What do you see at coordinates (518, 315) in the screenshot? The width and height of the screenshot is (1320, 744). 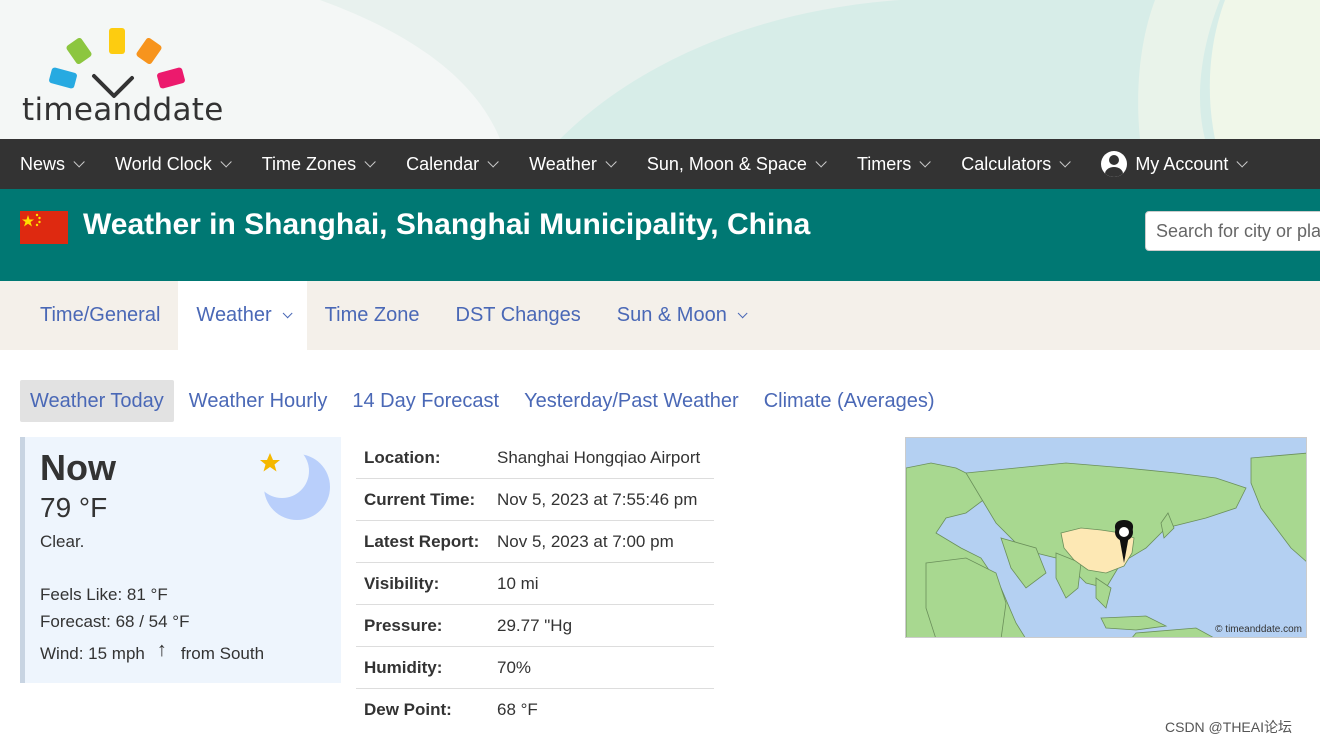 I see `subnav-dst-changes: DST Changes` at bounding box center [518, 315].